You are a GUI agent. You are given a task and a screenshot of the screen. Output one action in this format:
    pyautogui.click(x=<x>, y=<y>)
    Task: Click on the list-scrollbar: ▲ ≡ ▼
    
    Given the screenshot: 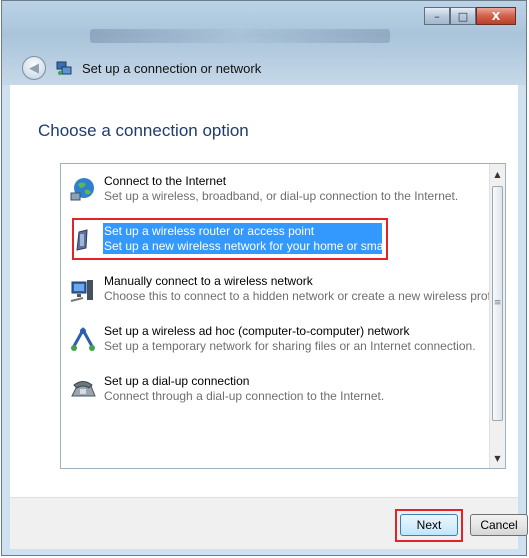 What is the action you would take?
    pyautogui.click(x=497, y=316)
    